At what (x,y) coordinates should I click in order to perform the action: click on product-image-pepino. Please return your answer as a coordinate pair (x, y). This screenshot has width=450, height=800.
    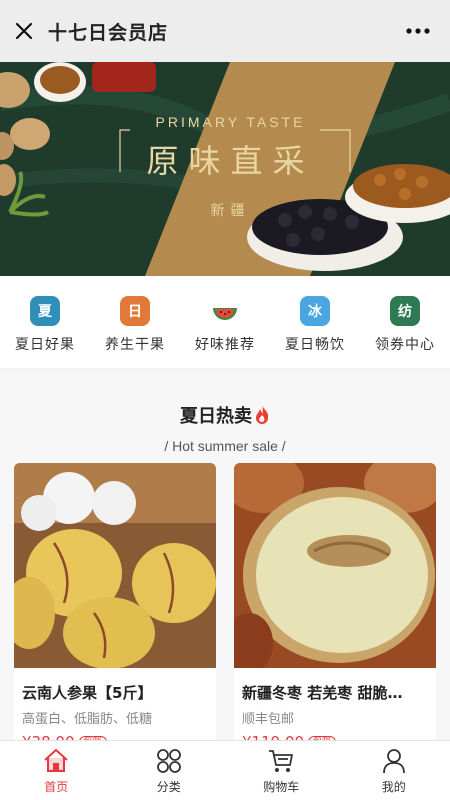
    Looking at the image, I should click on (115, 565).